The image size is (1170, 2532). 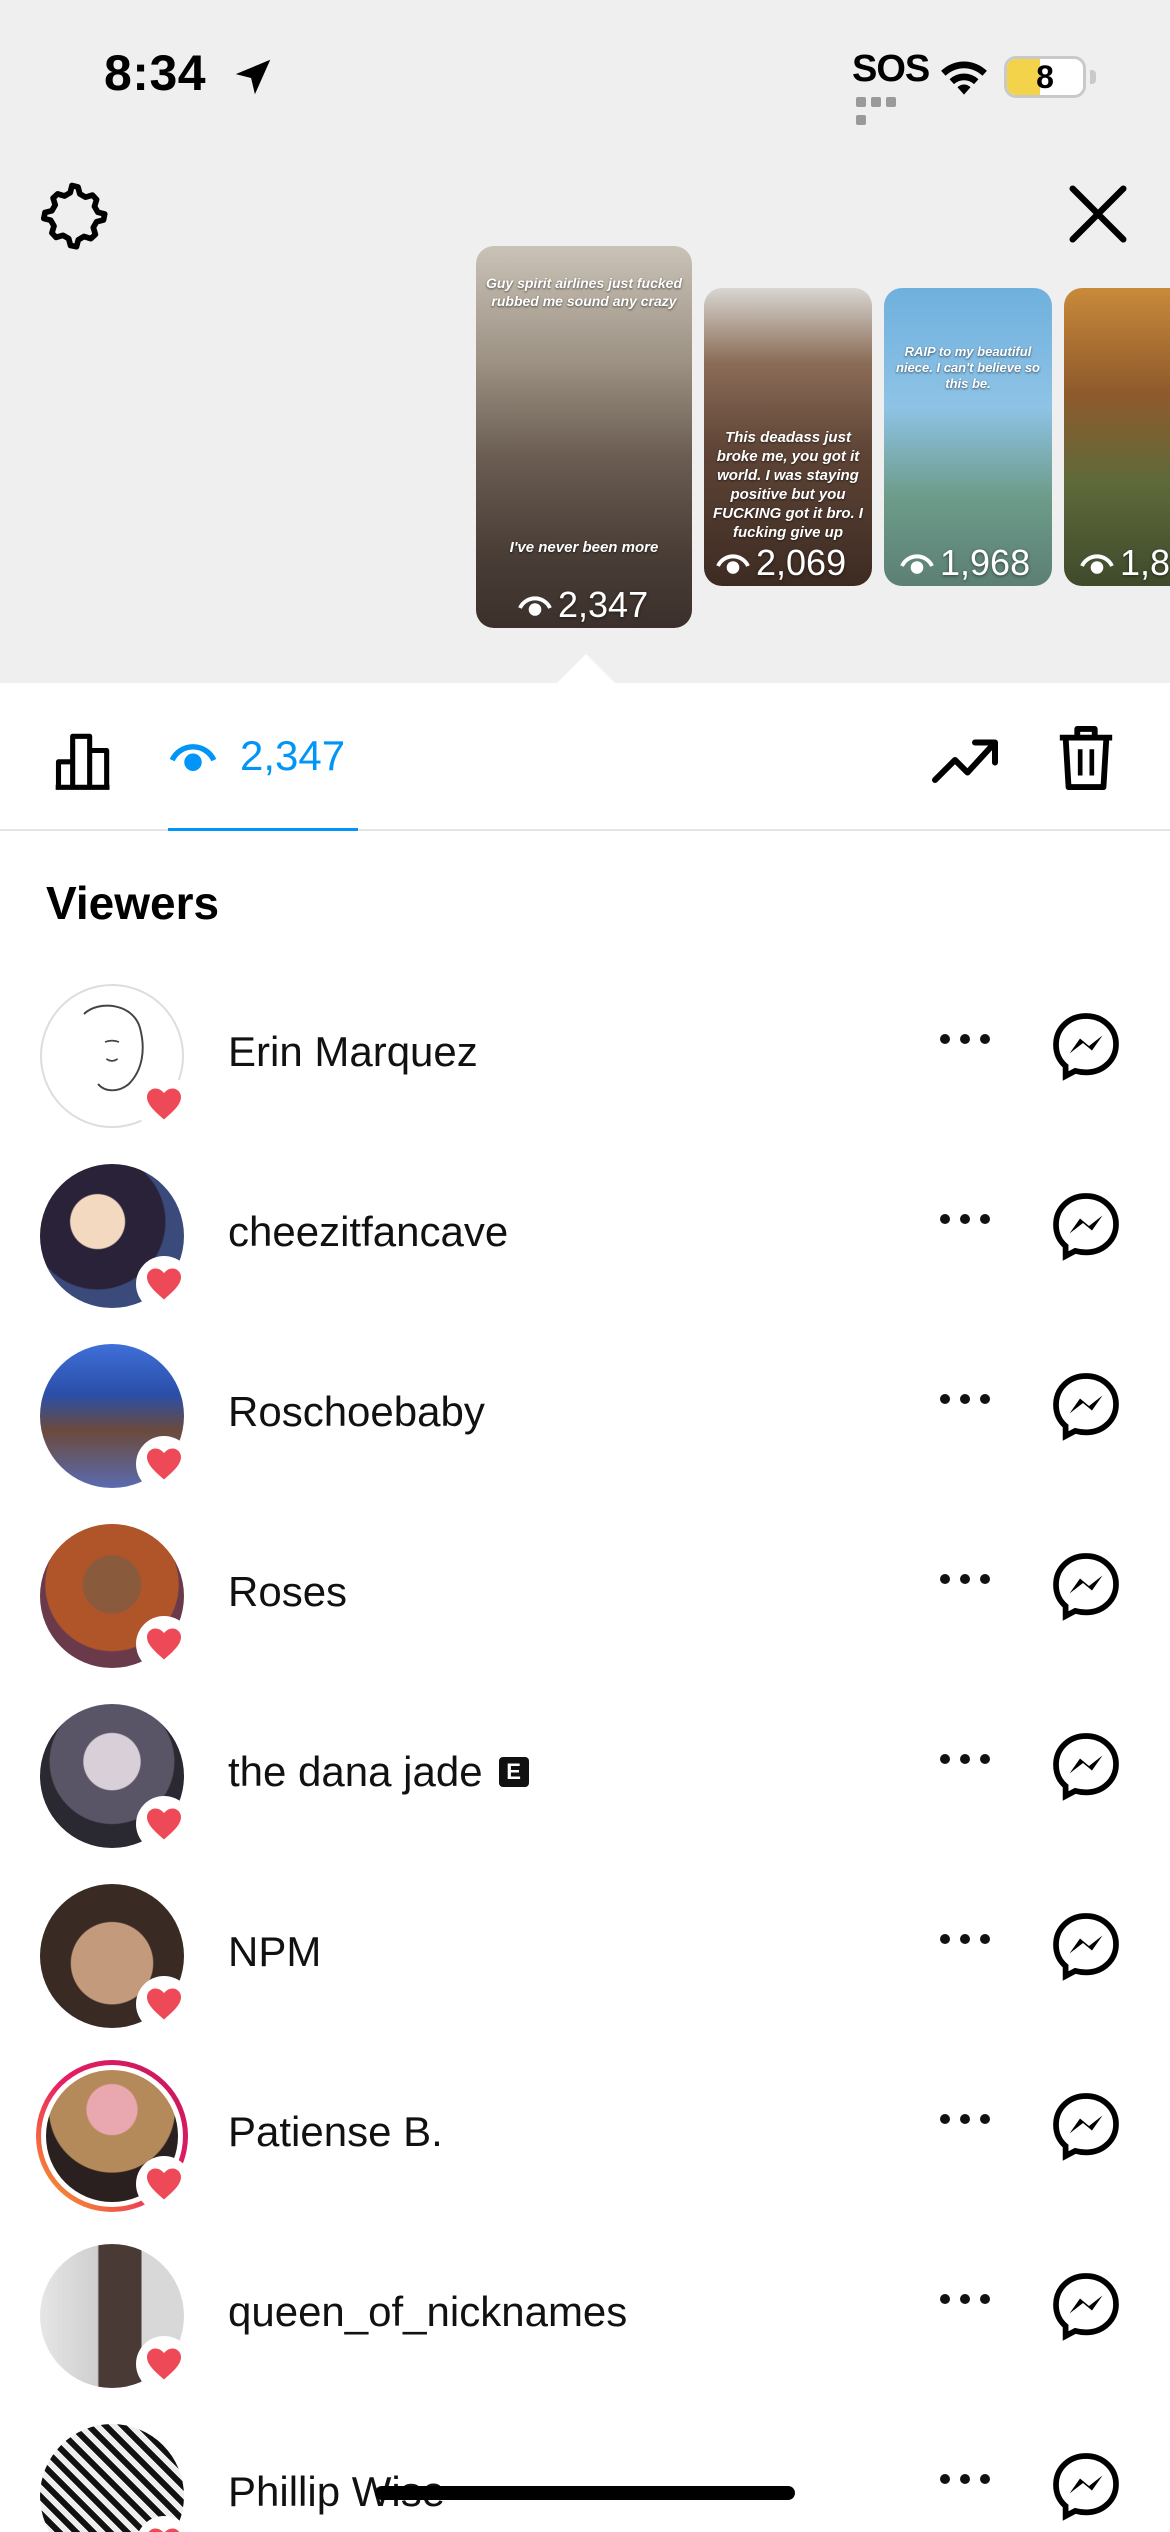 I want to click on viewer-row: Roses, so click(x=585, y=1592).